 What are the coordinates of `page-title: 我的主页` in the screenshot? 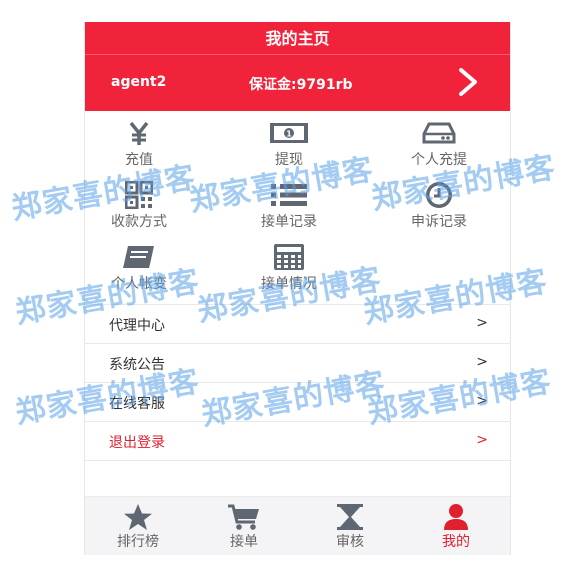 It's located at (297, 38).